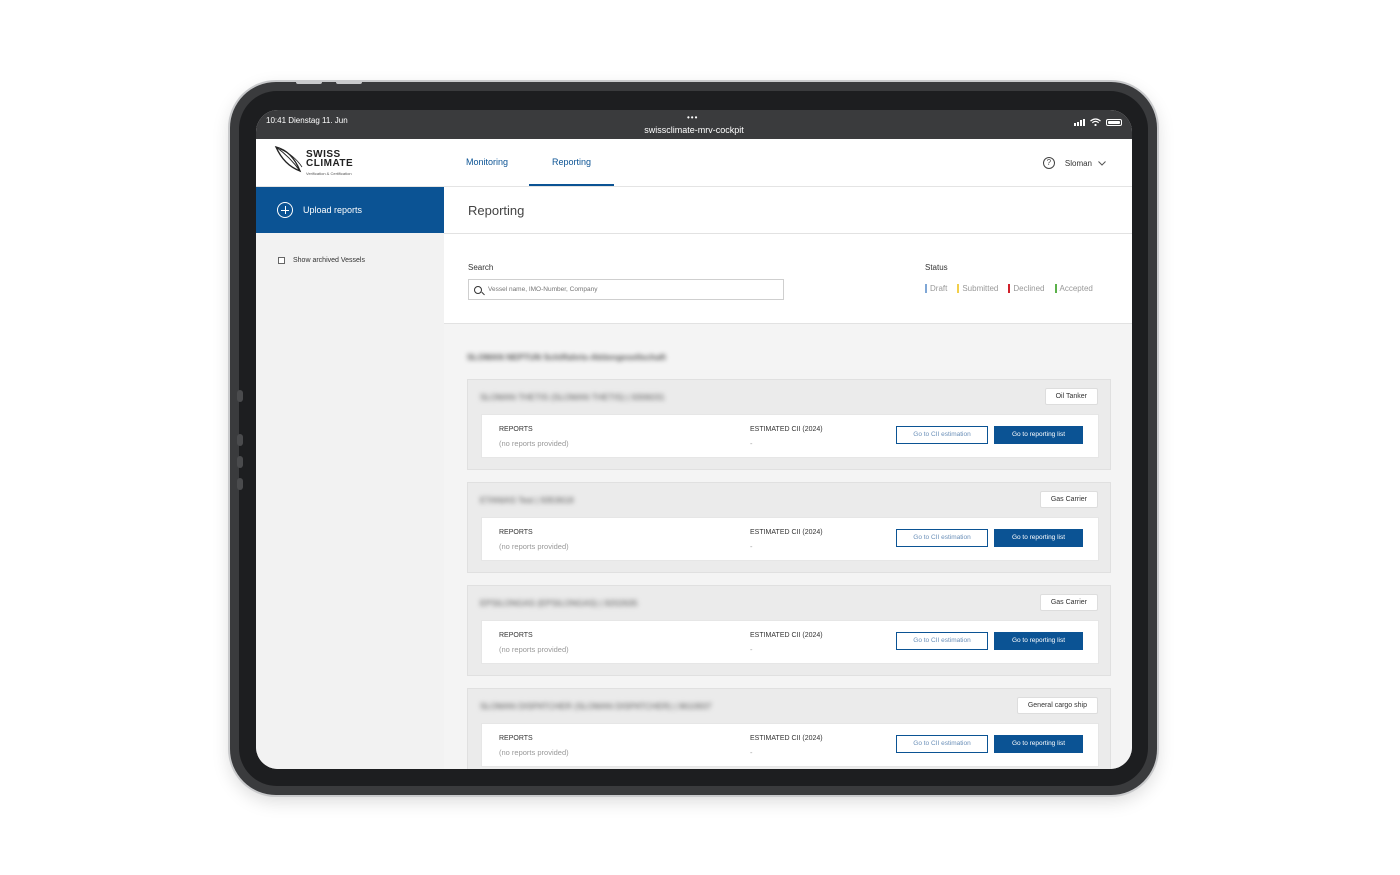 The height and width of the screenshot is (875, 1400). I want to click on vessel-name: ETANIAS Test | 9353618, so click(527, 500).